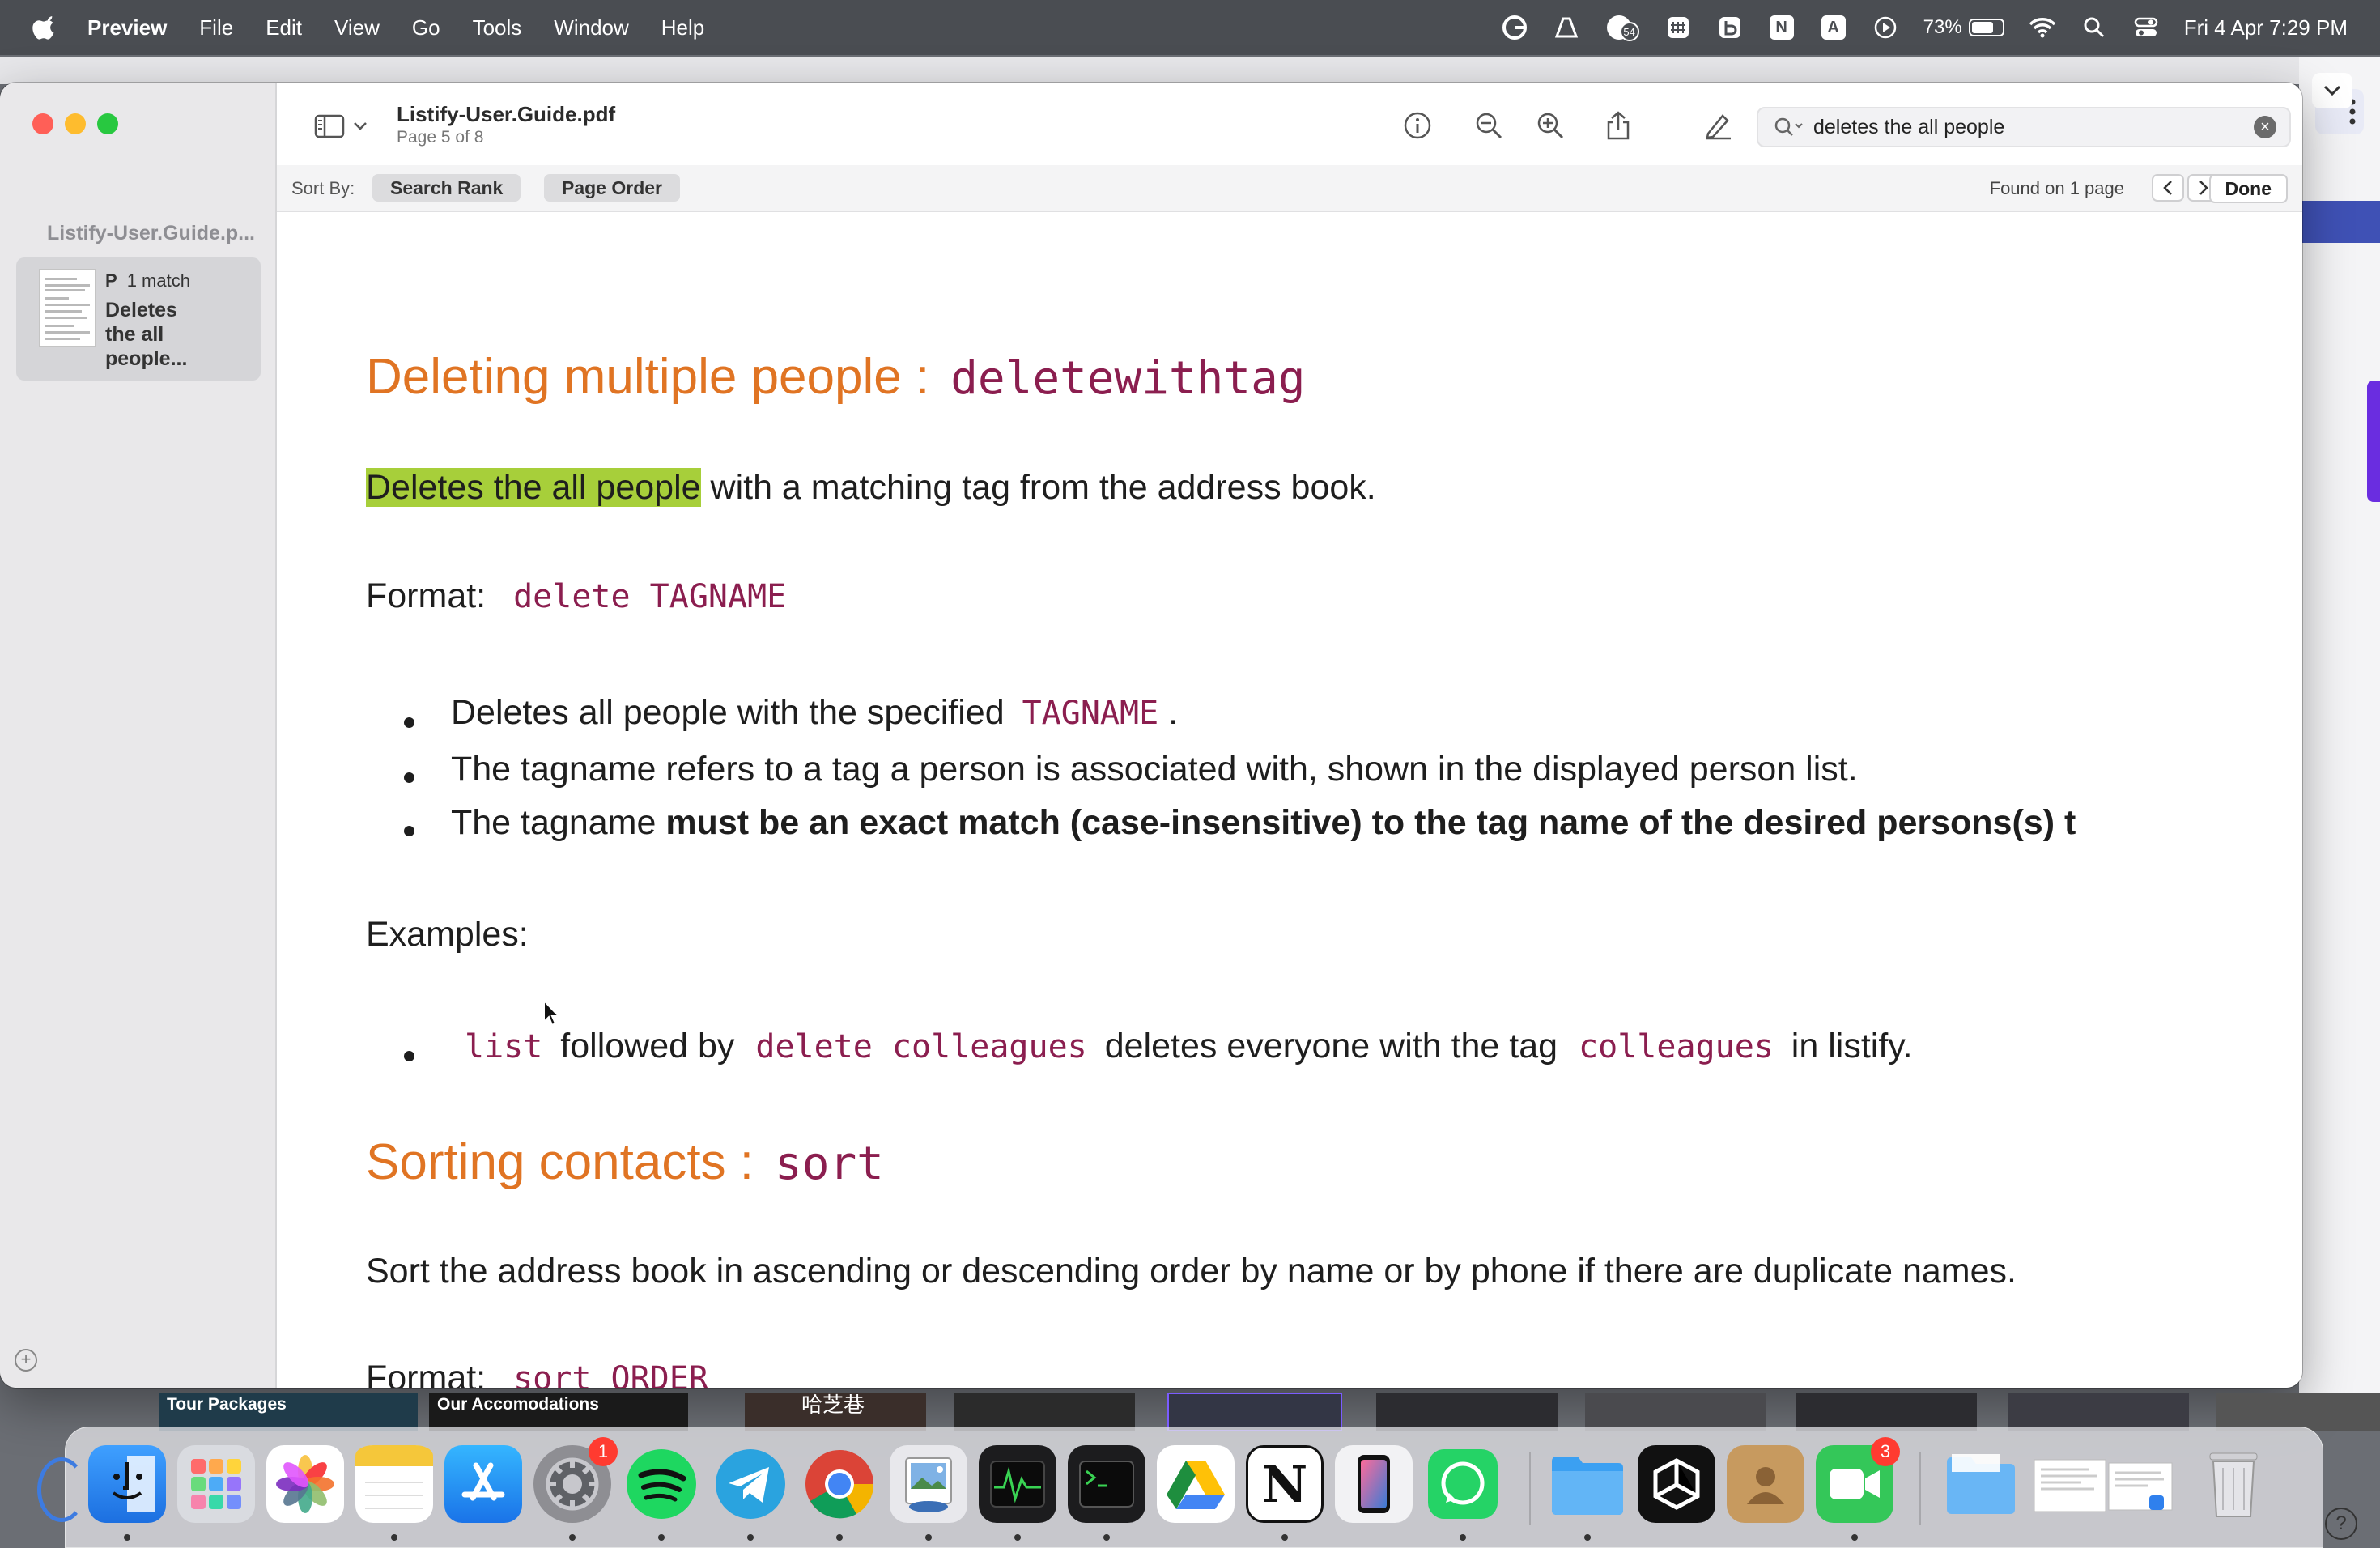  What do you see at coordinates (2146, 27) in the screenshot?
I see `control-center-icon` at bounding box center [2146, 27].